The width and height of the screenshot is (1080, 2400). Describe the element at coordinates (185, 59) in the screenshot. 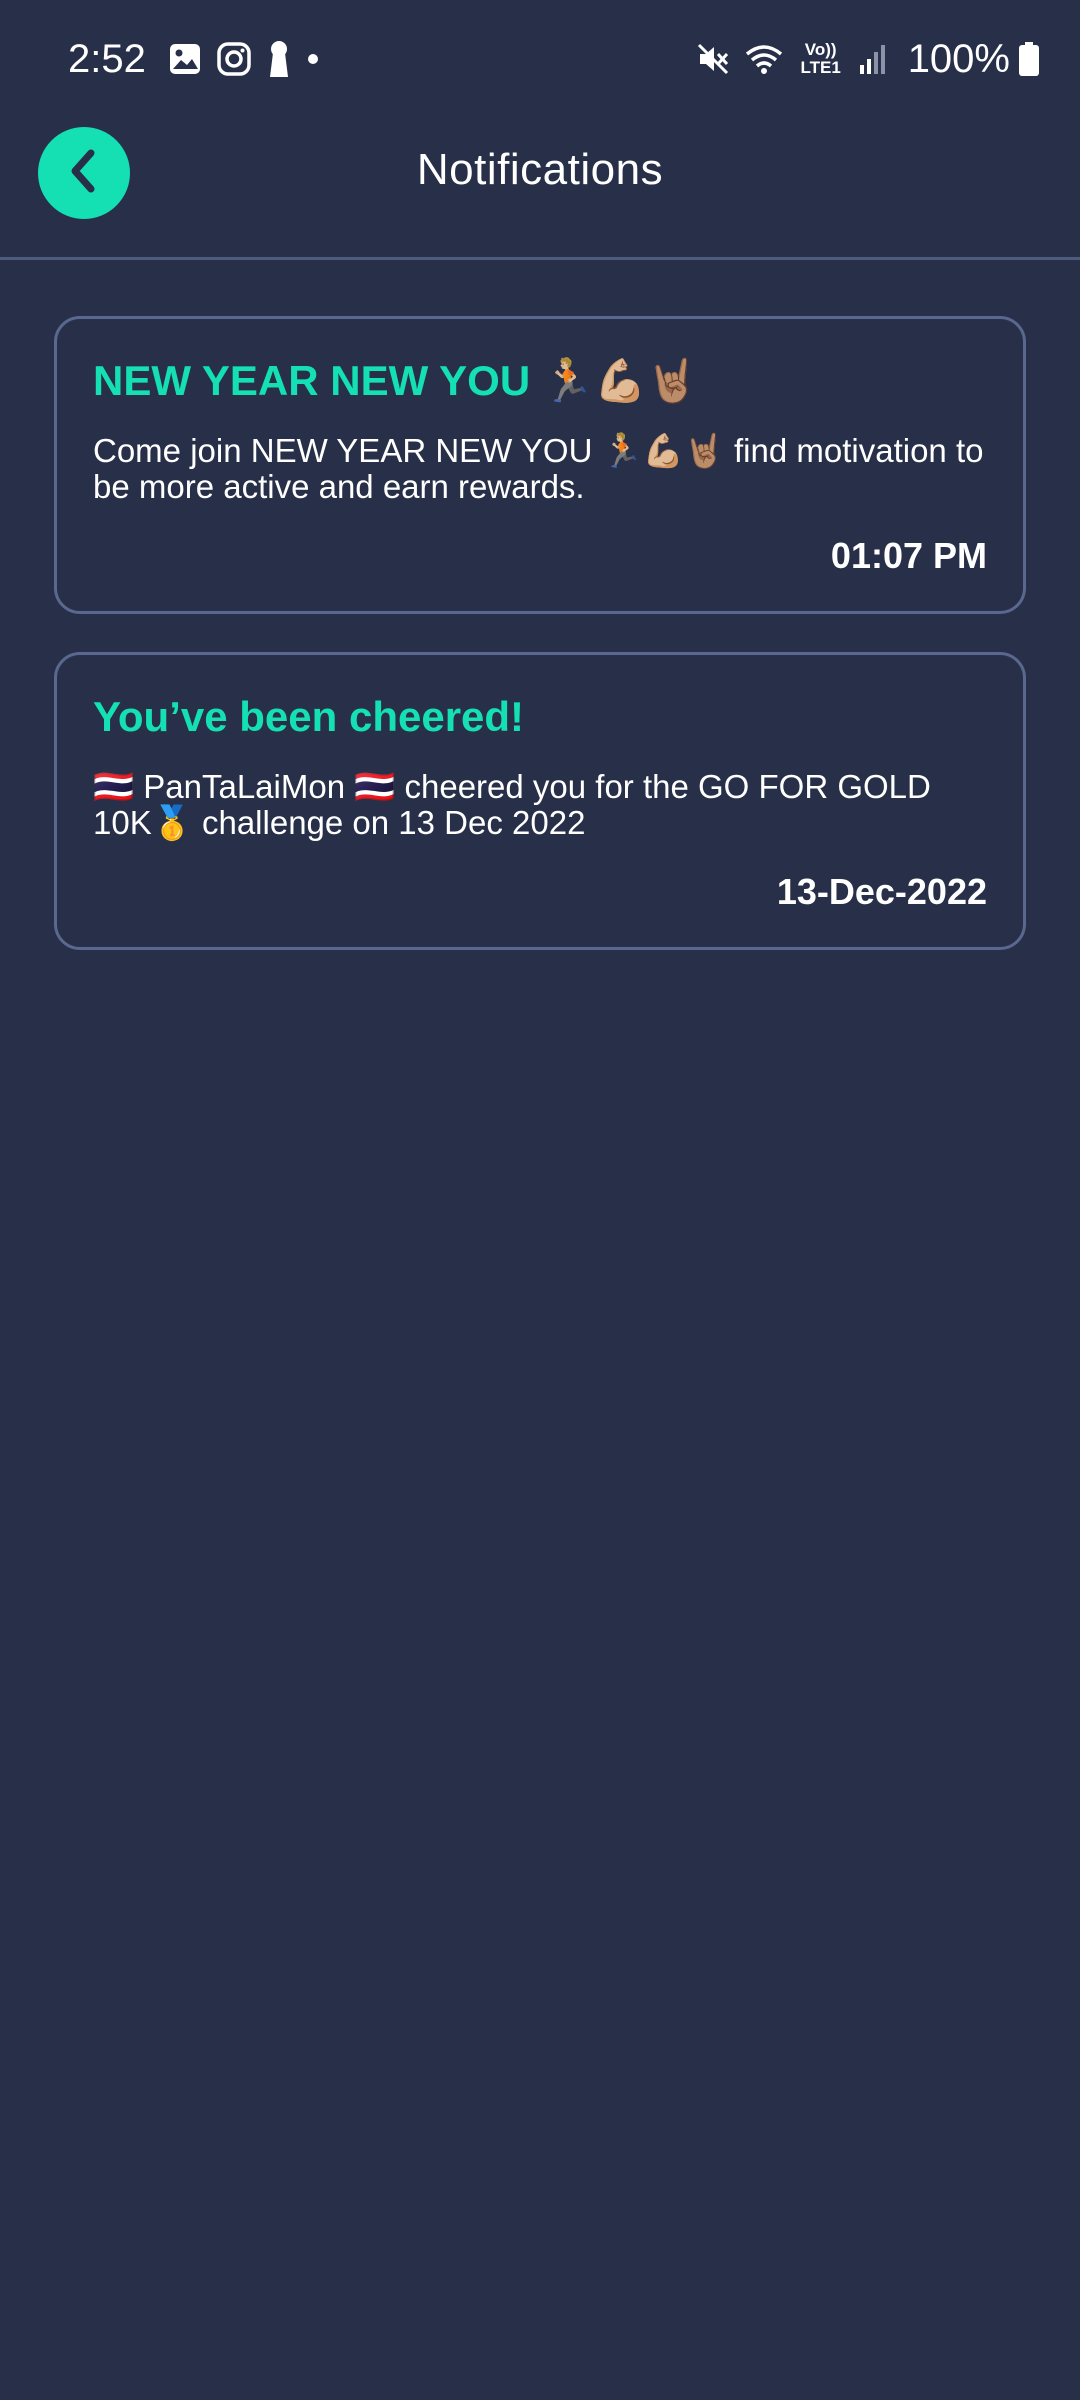

I see `gallery-icon` at that location.